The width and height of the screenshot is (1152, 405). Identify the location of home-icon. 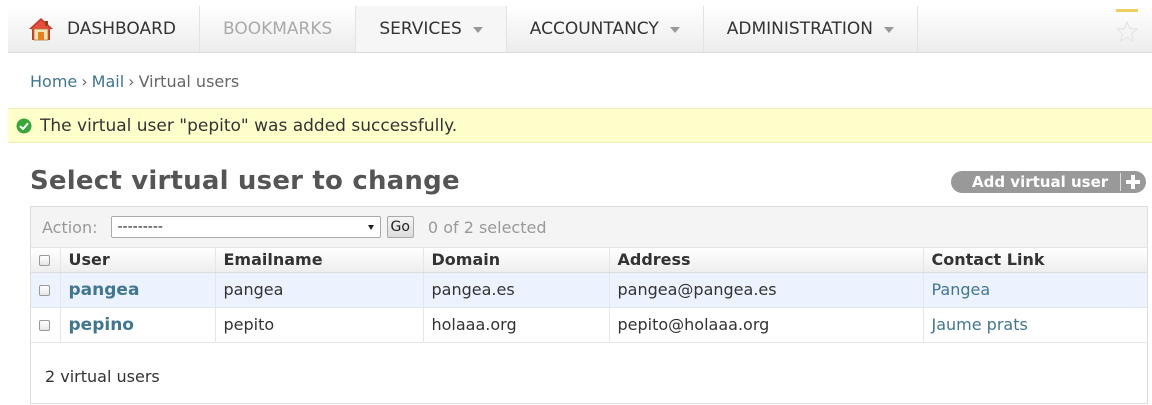
(41, 29).